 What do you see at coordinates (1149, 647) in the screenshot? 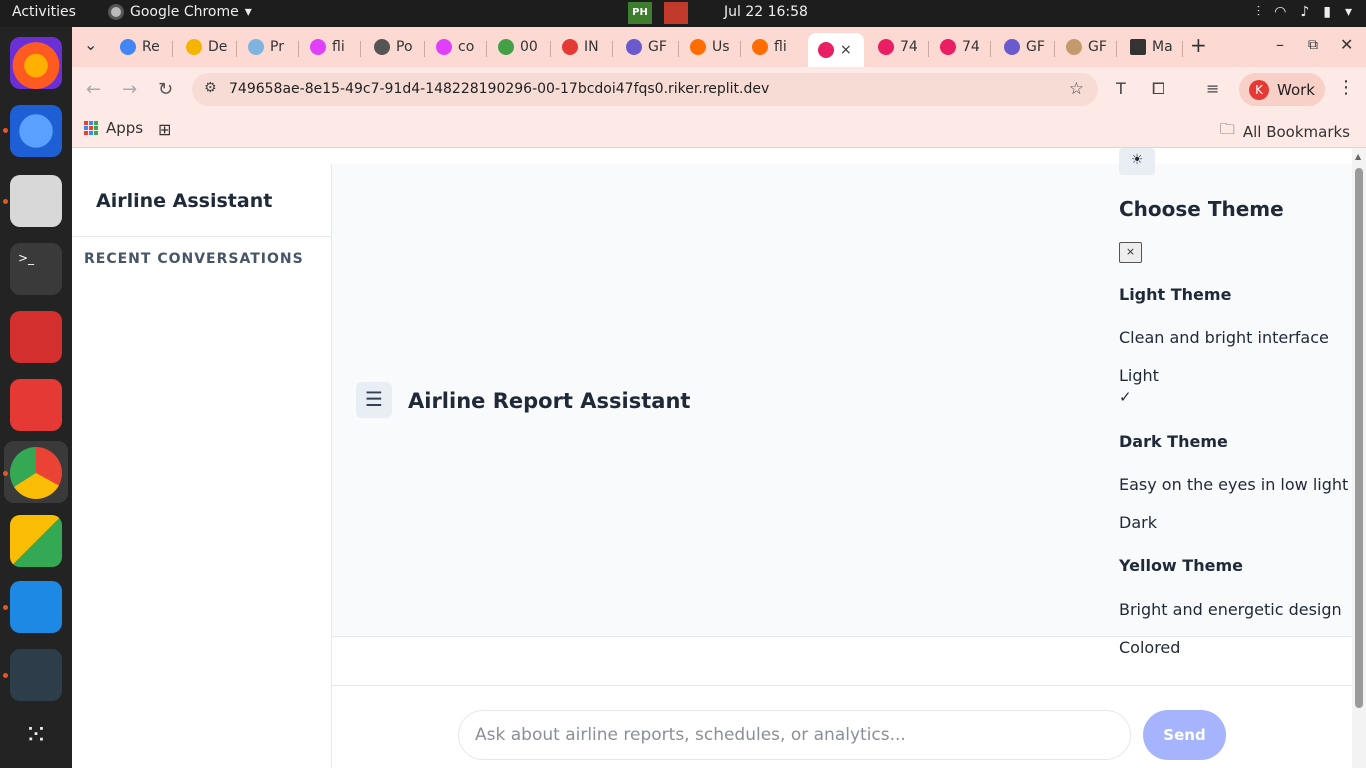
I see `theme-option-colored: Colored` at bounding box center [1149, 647].